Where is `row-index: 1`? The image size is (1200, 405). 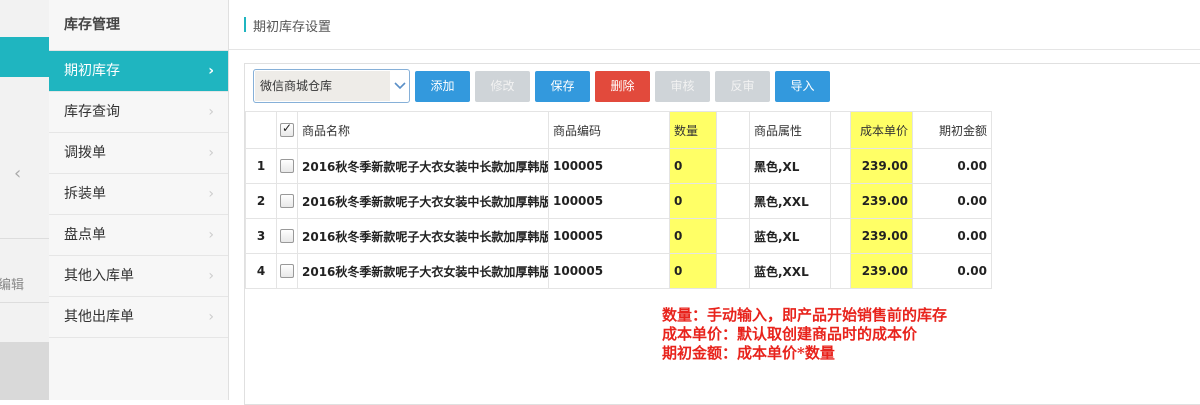 row-index: 1 is located at coordinates (261, 166).